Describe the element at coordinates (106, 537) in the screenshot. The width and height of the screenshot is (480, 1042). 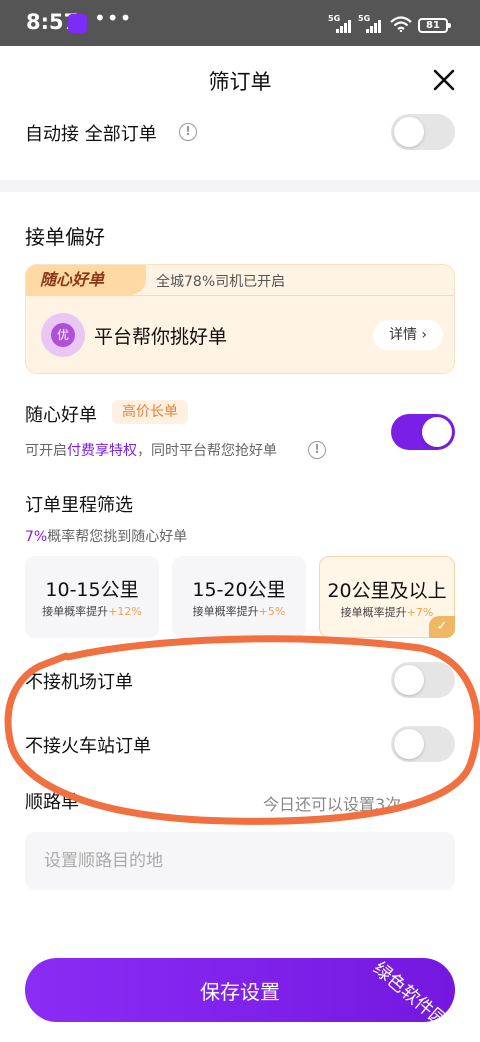
I see `mileage-hint: 7%概率帮您挑到随心好单` at that location.